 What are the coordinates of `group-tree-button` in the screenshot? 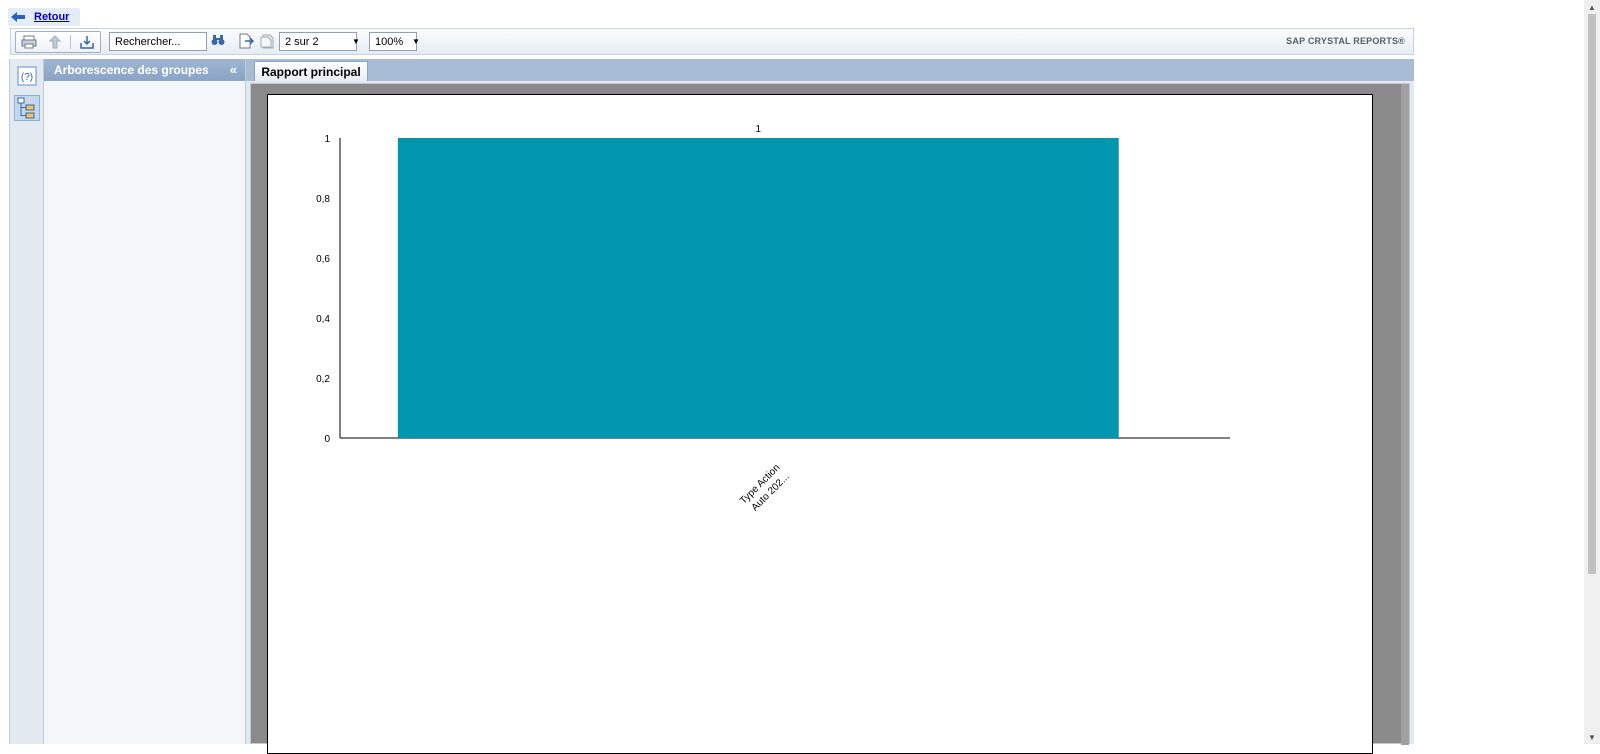 It's located at (27, 108).